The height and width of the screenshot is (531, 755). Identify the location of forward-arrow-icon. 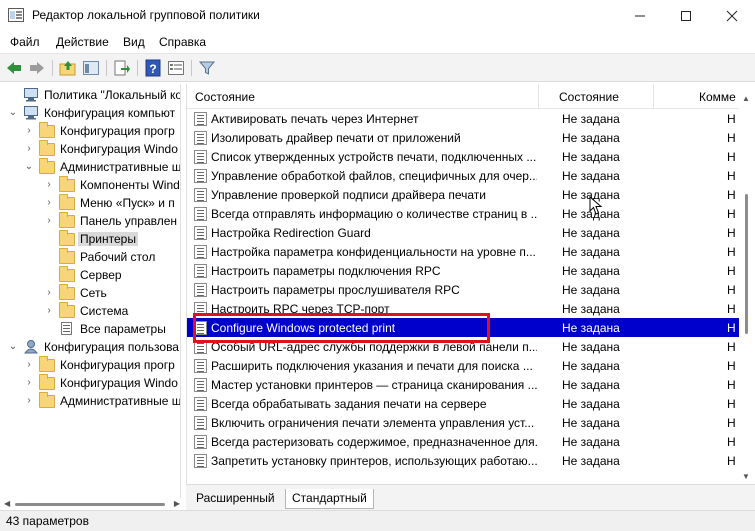
(37, 68).